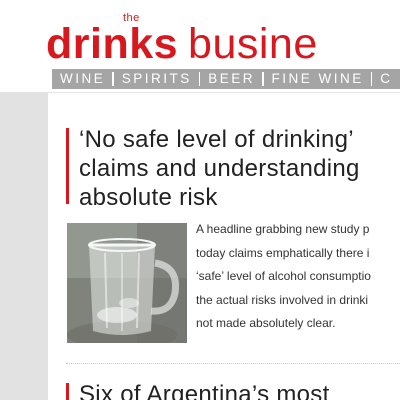  What do you see at coordinates (283, 229) in the screenshot?
I see `excerpt-line: A headline grabbing new study p` at bounding box center [283, 229].